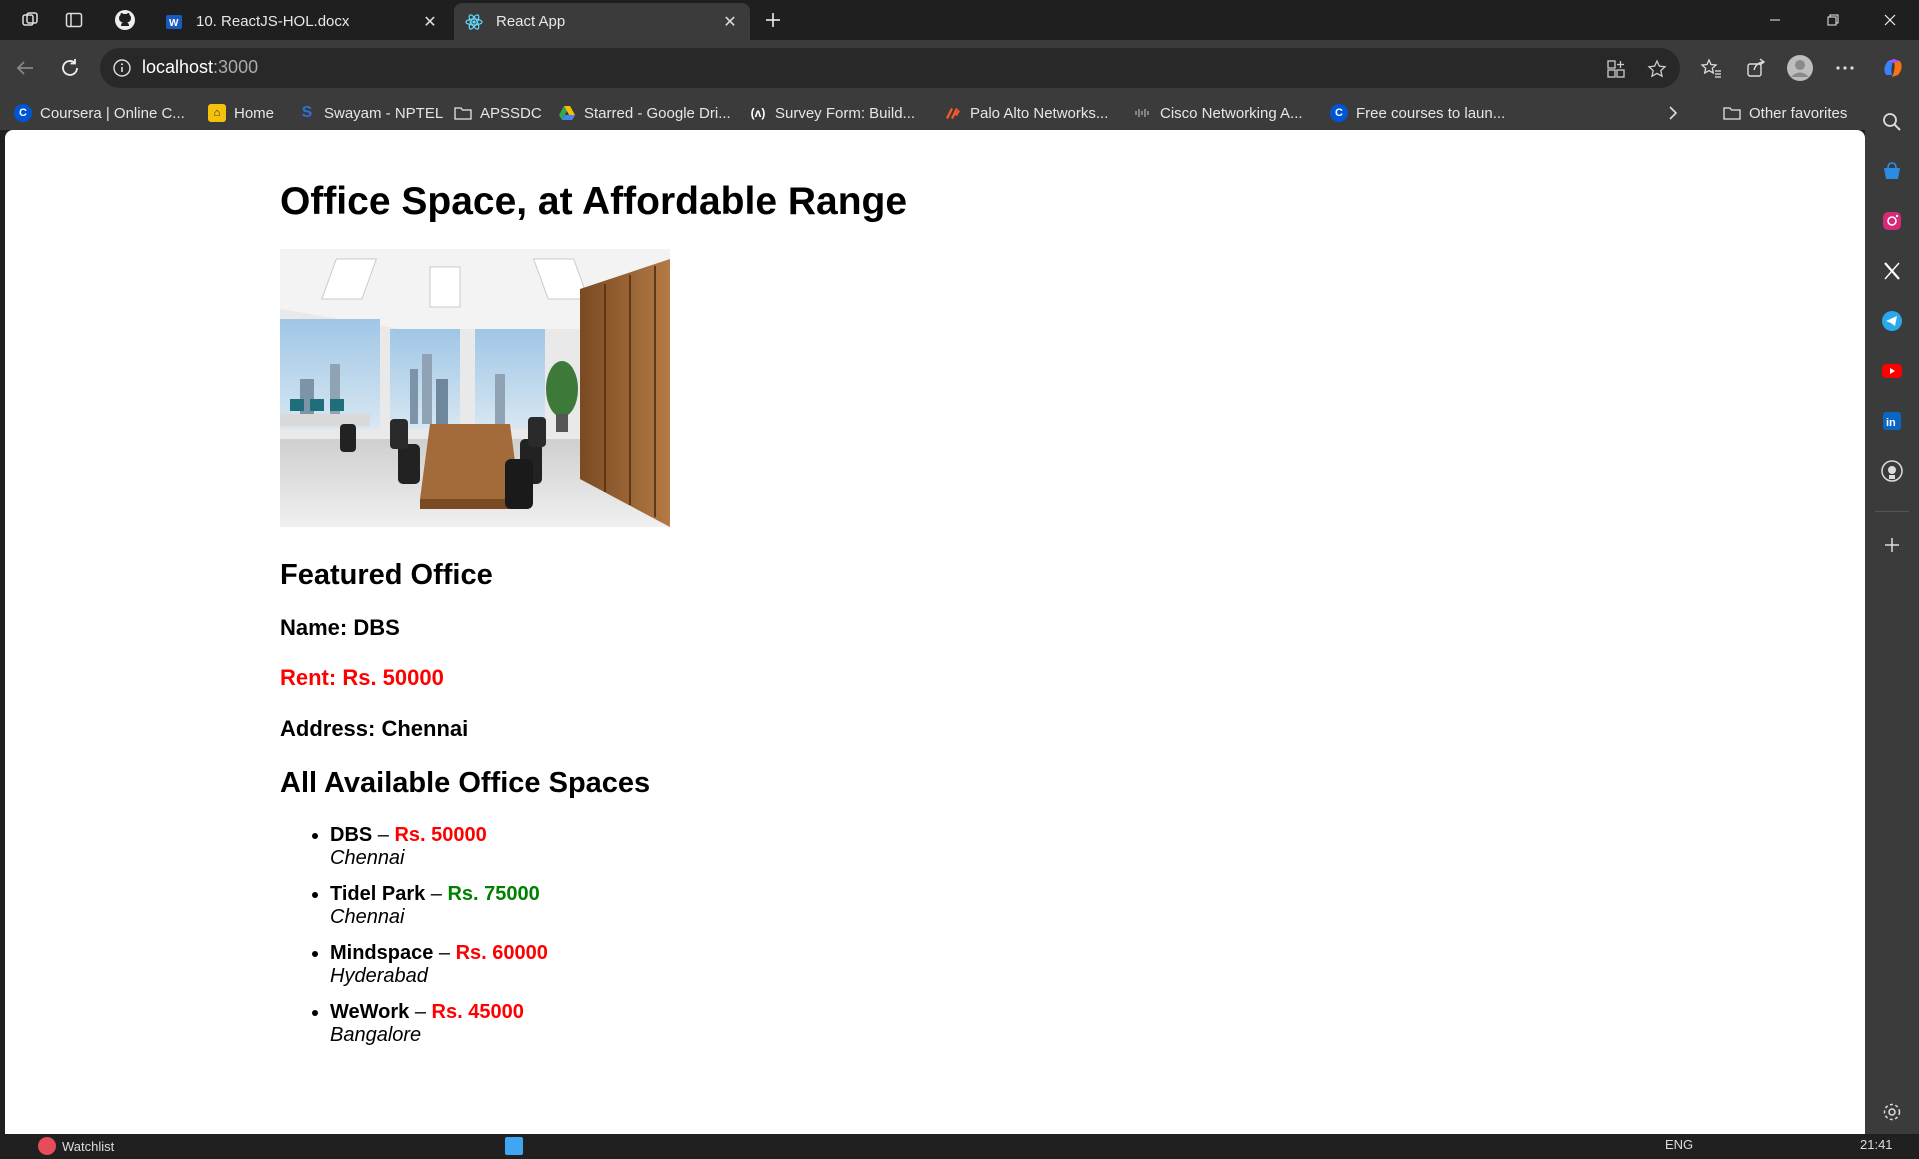 This screenshot has height=1159, width=1919. What do you see at coordinates (88, 1146) in the screenshot?
I see `watchlist-label: Watchlist` at bounding box center [88, 1146].